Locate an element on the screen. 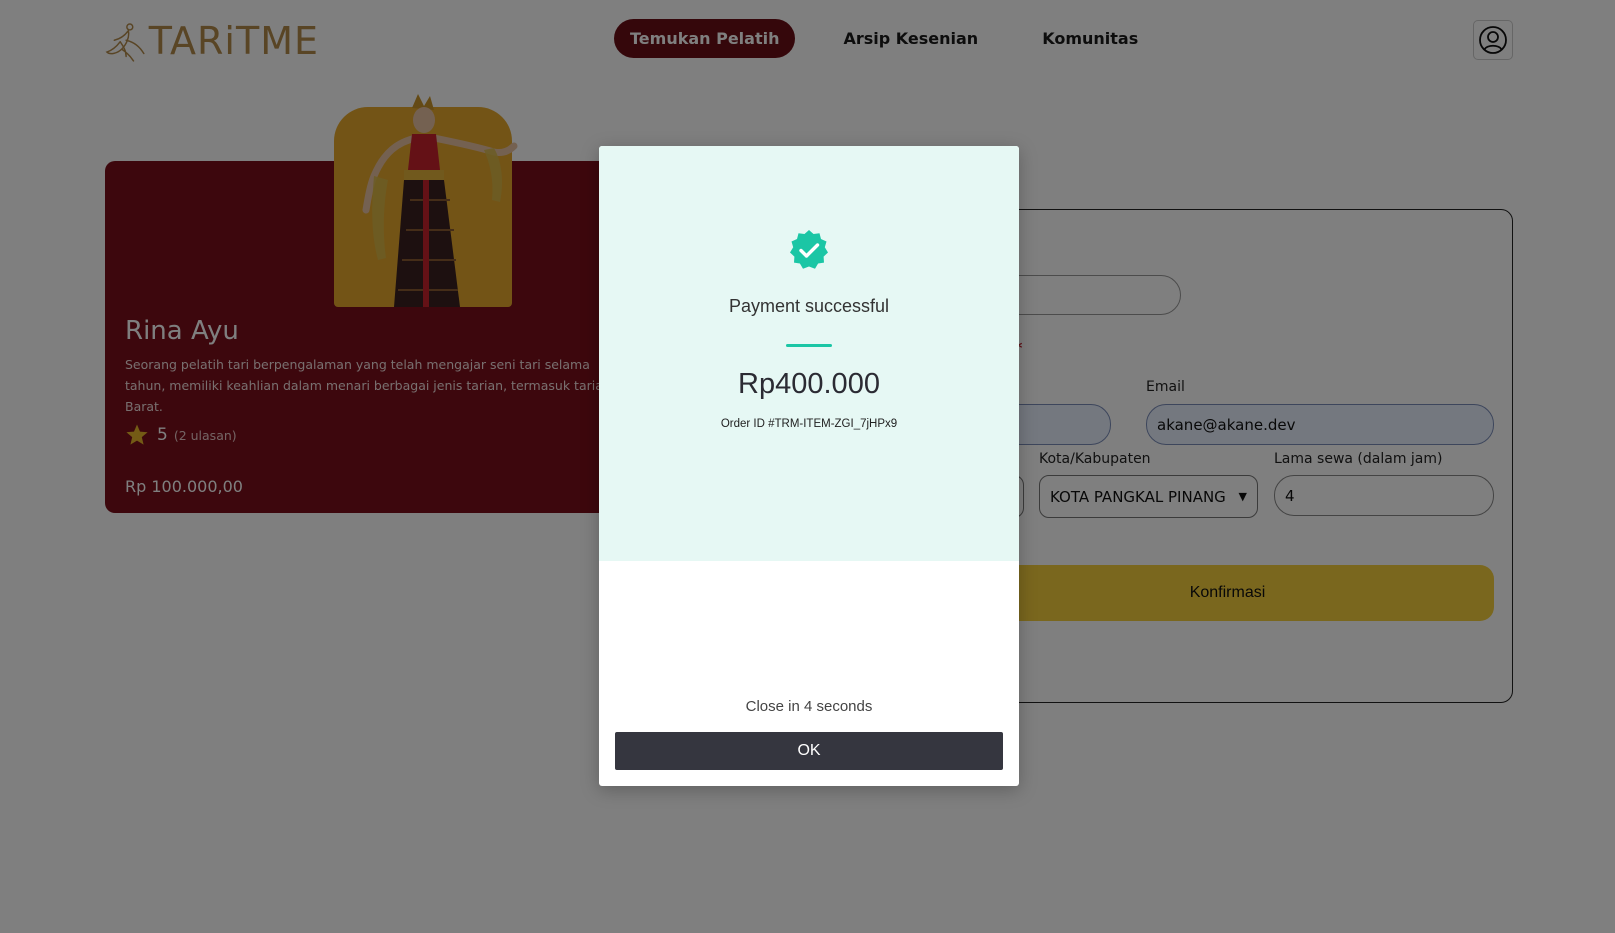 This screenshot has height=933, width=1615. payment-title: Payment successful is located at coordinates (809, 306).